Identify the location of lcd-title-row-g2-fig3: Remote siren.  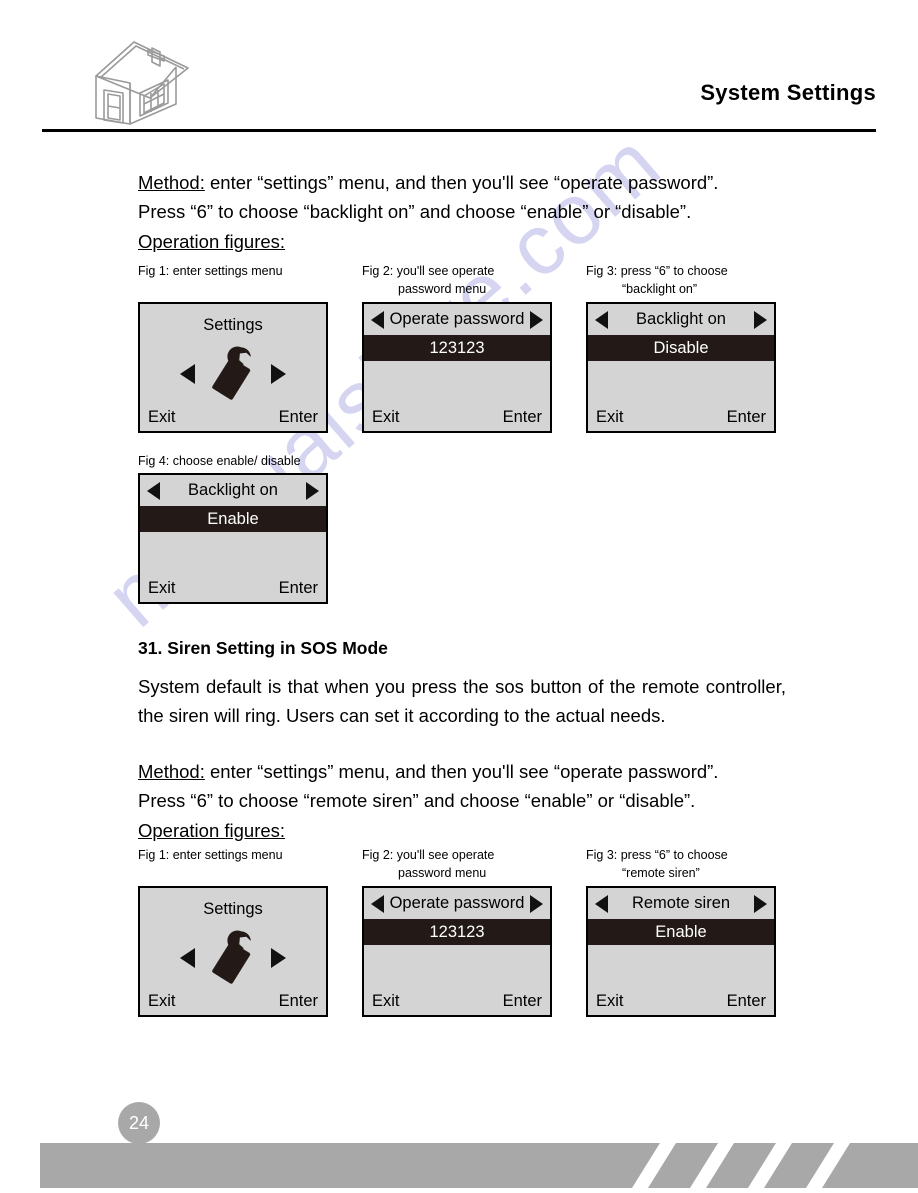
(681, 903).